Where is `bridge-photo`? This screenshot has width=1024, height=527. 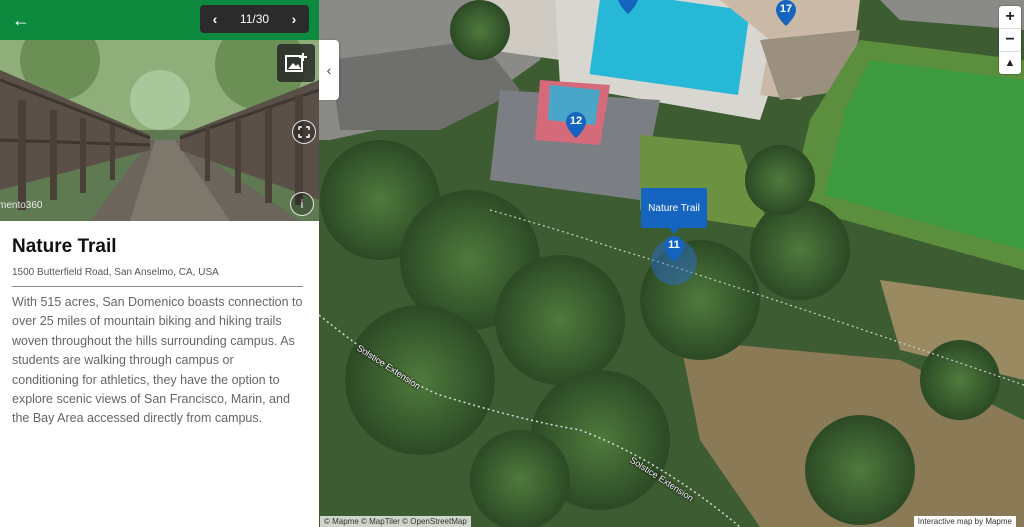 bridge-photo is located at coordinates (159, 130).